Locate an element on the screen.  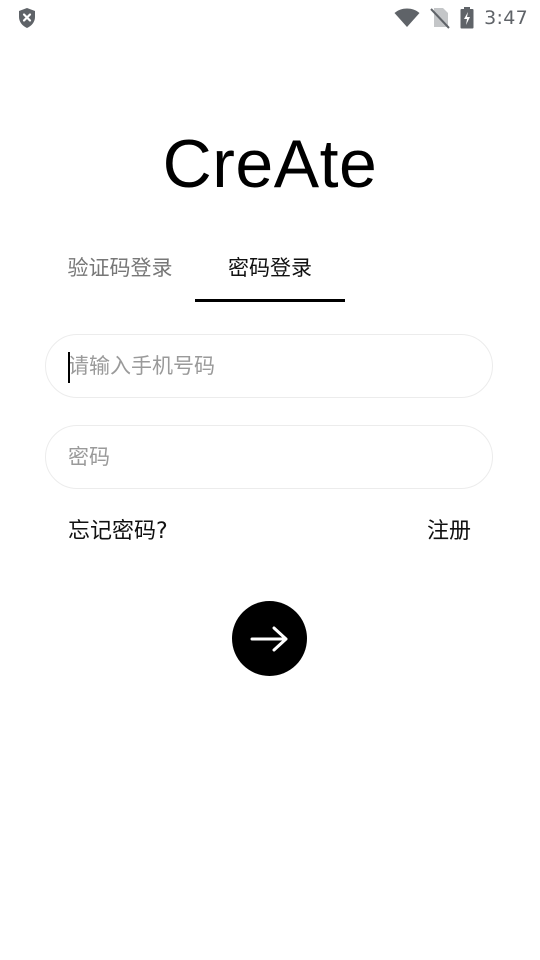
register-link: 注册 is located at coordinates (449, 532).